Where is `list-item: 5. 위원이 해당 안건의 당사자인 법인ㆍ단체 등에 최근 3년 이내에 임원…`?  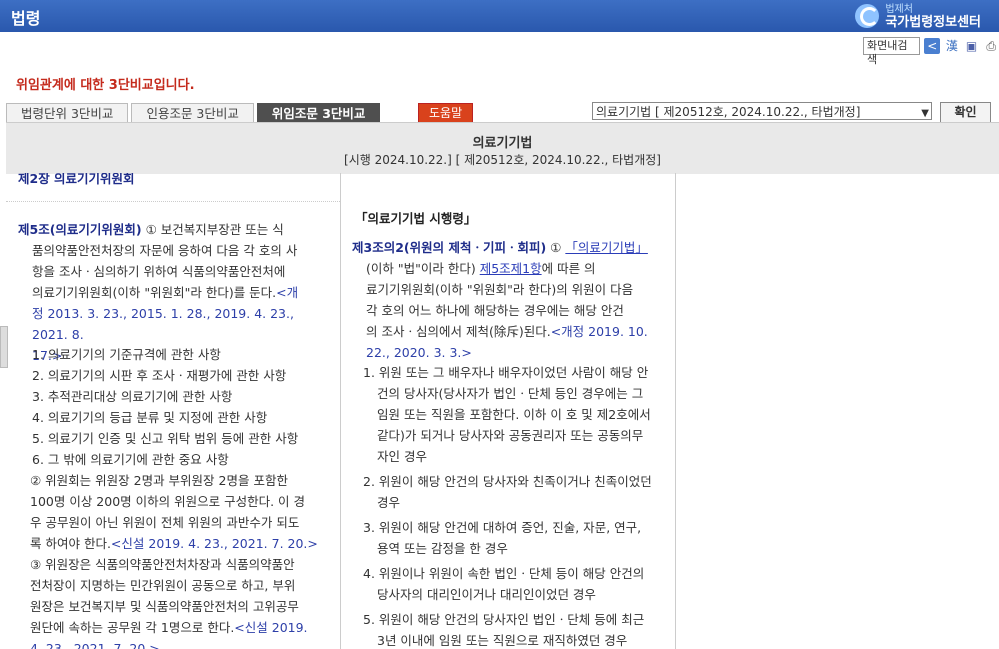
list-item: 5. 위원이 해당 안건의 당사자인 법인ㆍ단체 등에 최근 3년 이내에 임원… is located at coordinates (504, 630).